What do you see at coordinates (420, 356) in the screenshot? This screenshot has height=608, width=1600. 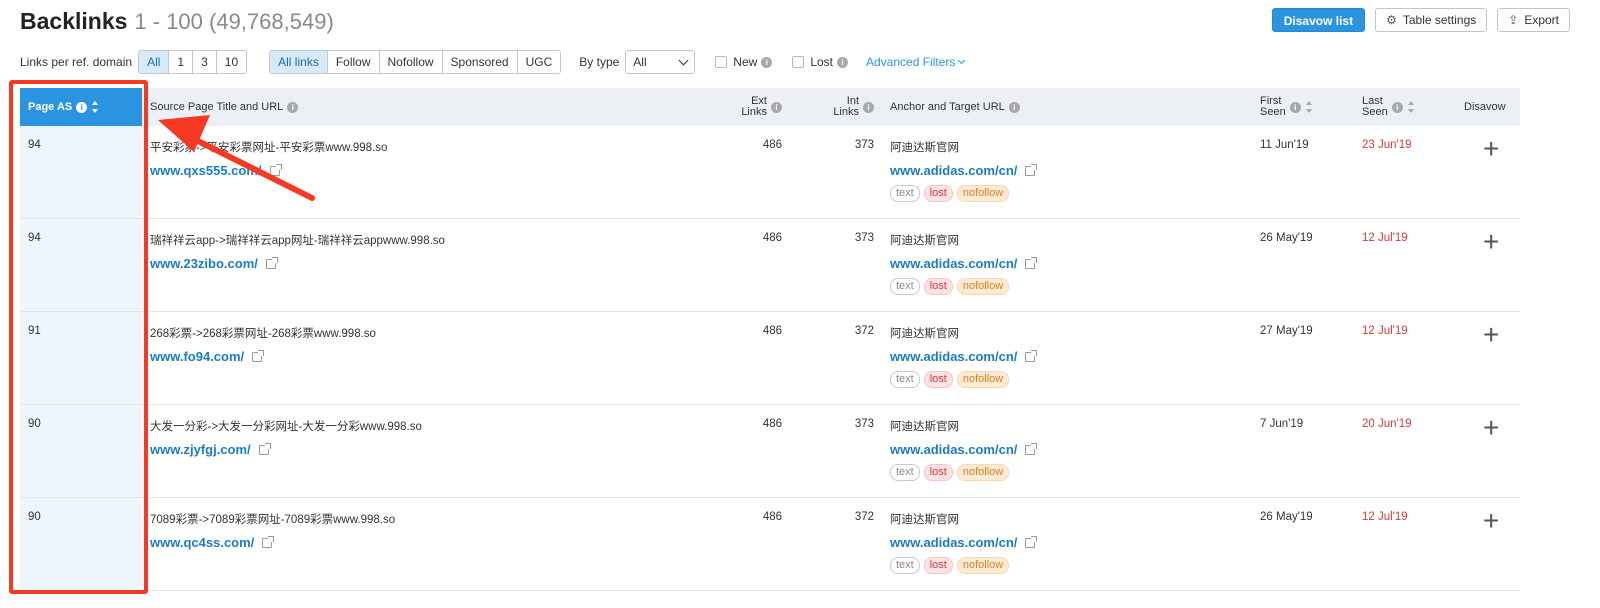 I see `source-url-link: www.fo94.com/` at bounding box center [420, 356].